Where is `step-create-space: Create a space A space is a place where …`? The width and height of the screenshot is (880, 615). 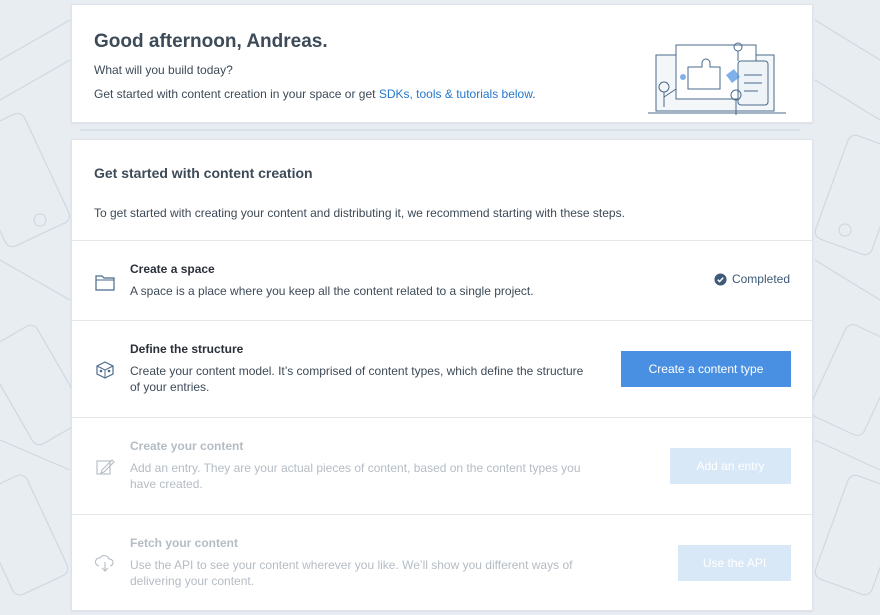
step-create-space: Create a space A space is a place where … is located at coordinates (442, 280).